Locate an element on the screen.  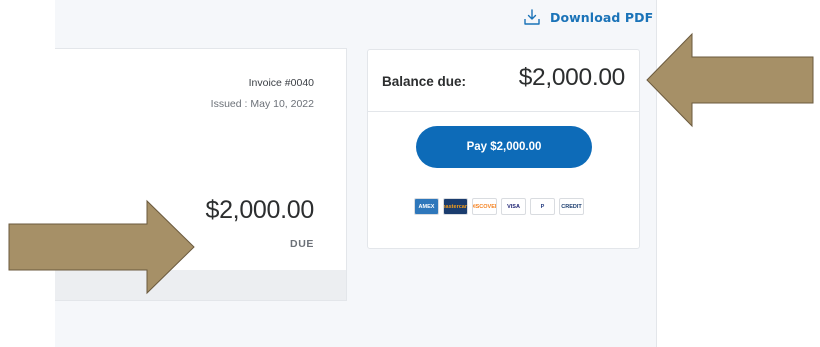
invoice-number: Invoice #0040 is located at coordinates (281, 83).